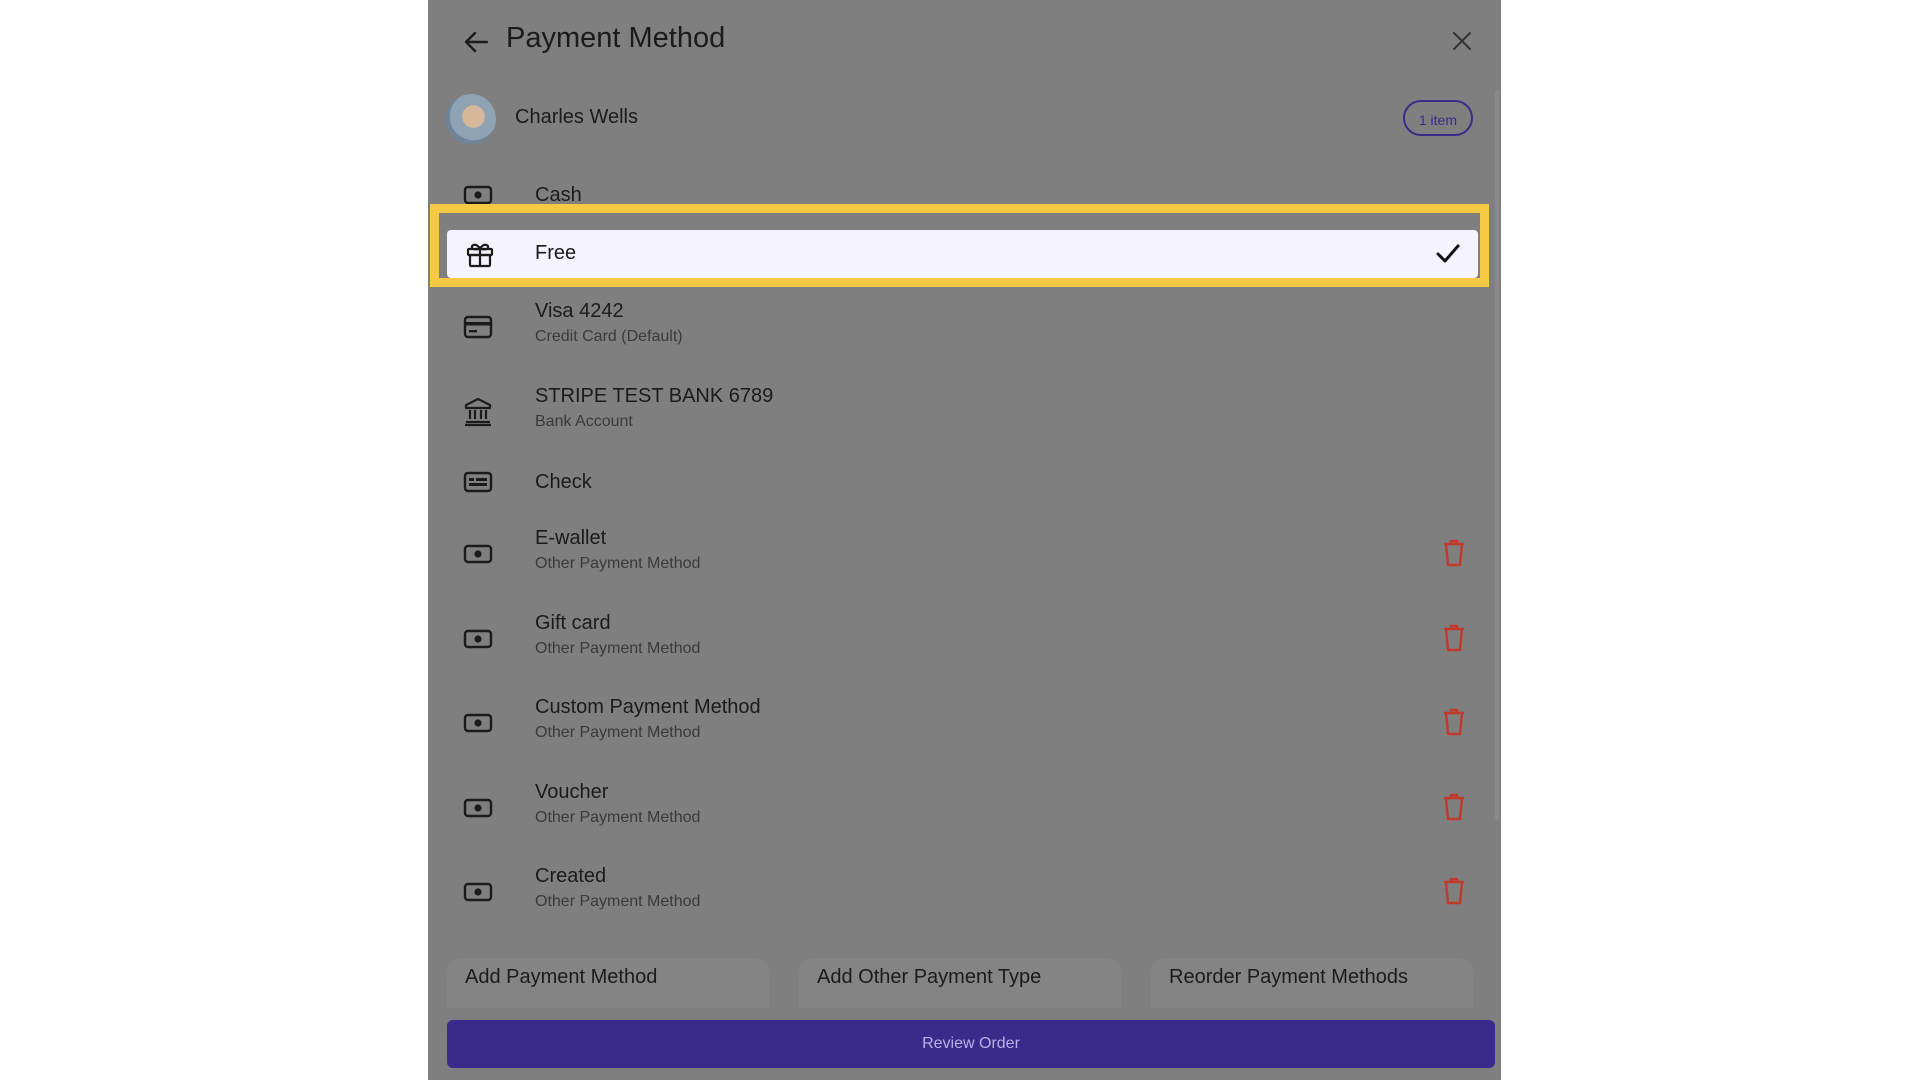 The width and height of the screenshot is (1920, 1080). I want to click on credit-card-icon, so click(478, 327).